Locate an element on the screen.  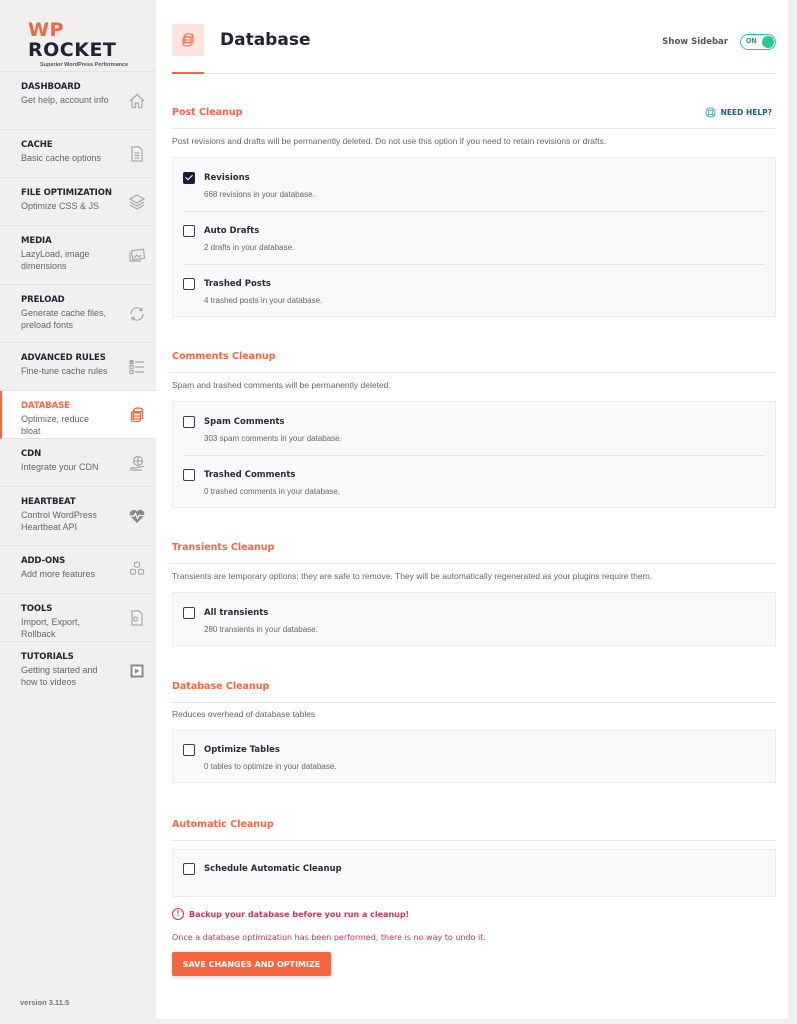
show-sidebar-toggle: ON is located at coordinates (758, 42).